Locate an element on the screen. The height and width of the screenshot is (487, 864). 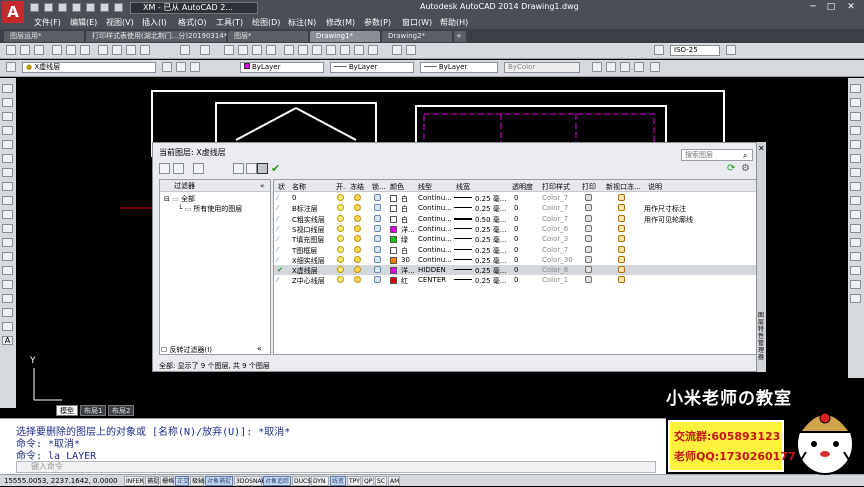
tab-drawing2: Drawing2* is located at coordinates (417, 36).